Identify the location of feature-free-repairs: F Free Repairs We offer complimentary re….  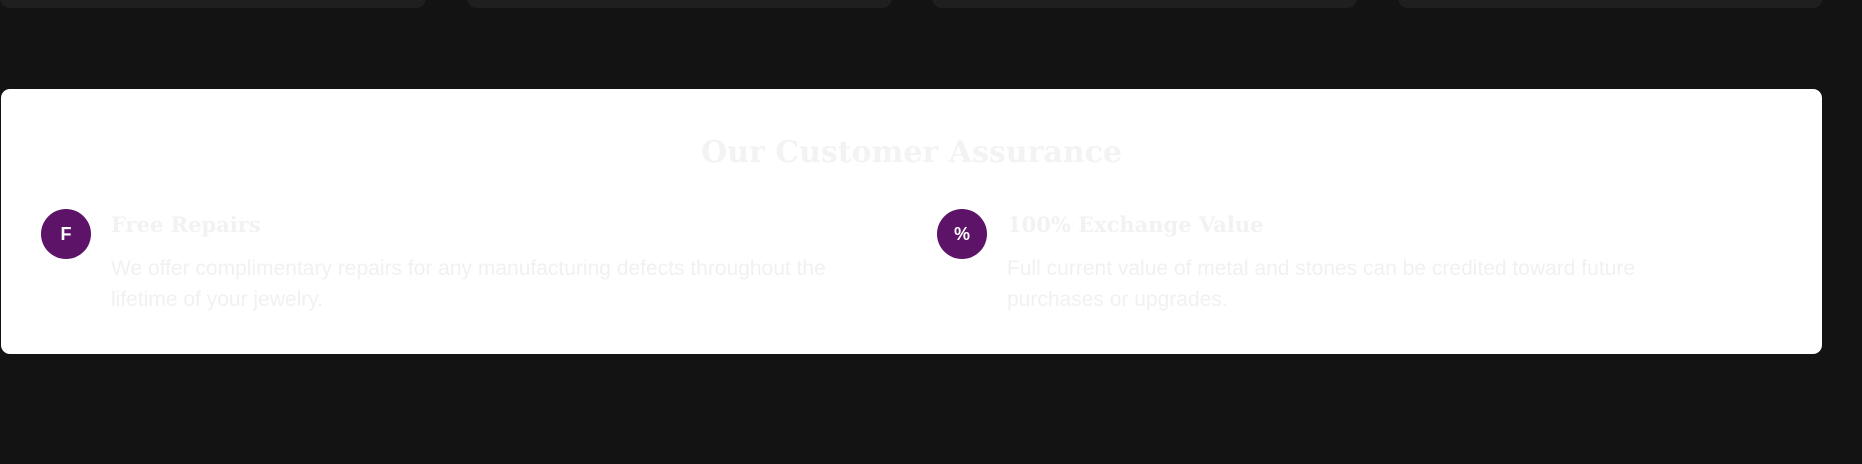
(433, 269).